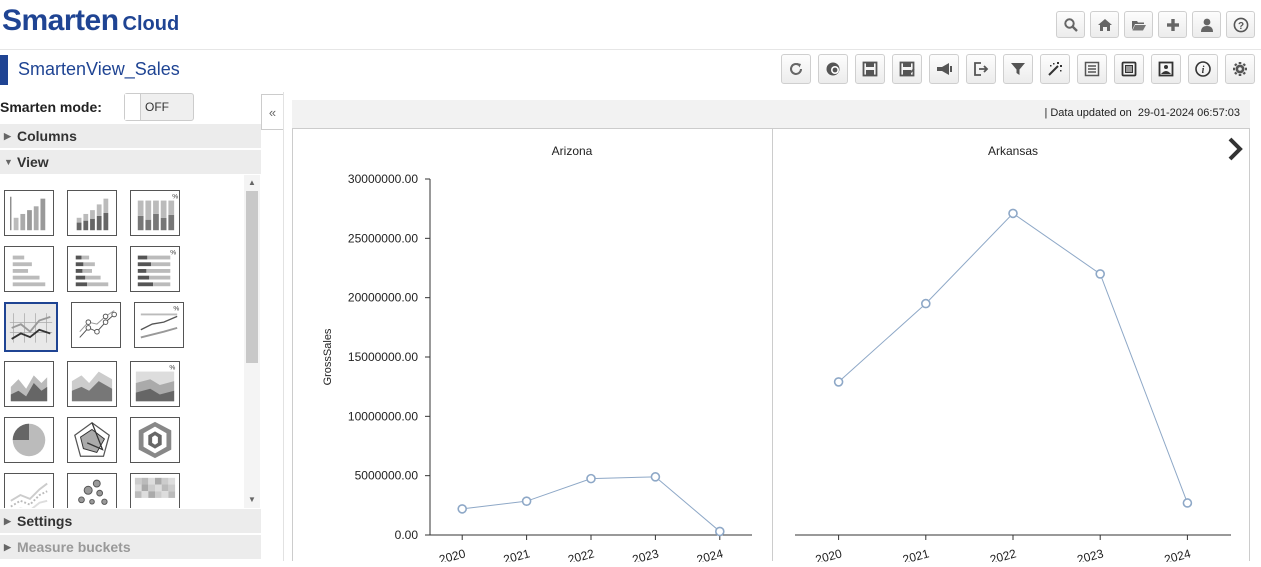  What do you see at coordinates (155, 384) in the screenshot?
I see `percent-area-chart-option: %` at bounding box center [155, 384].